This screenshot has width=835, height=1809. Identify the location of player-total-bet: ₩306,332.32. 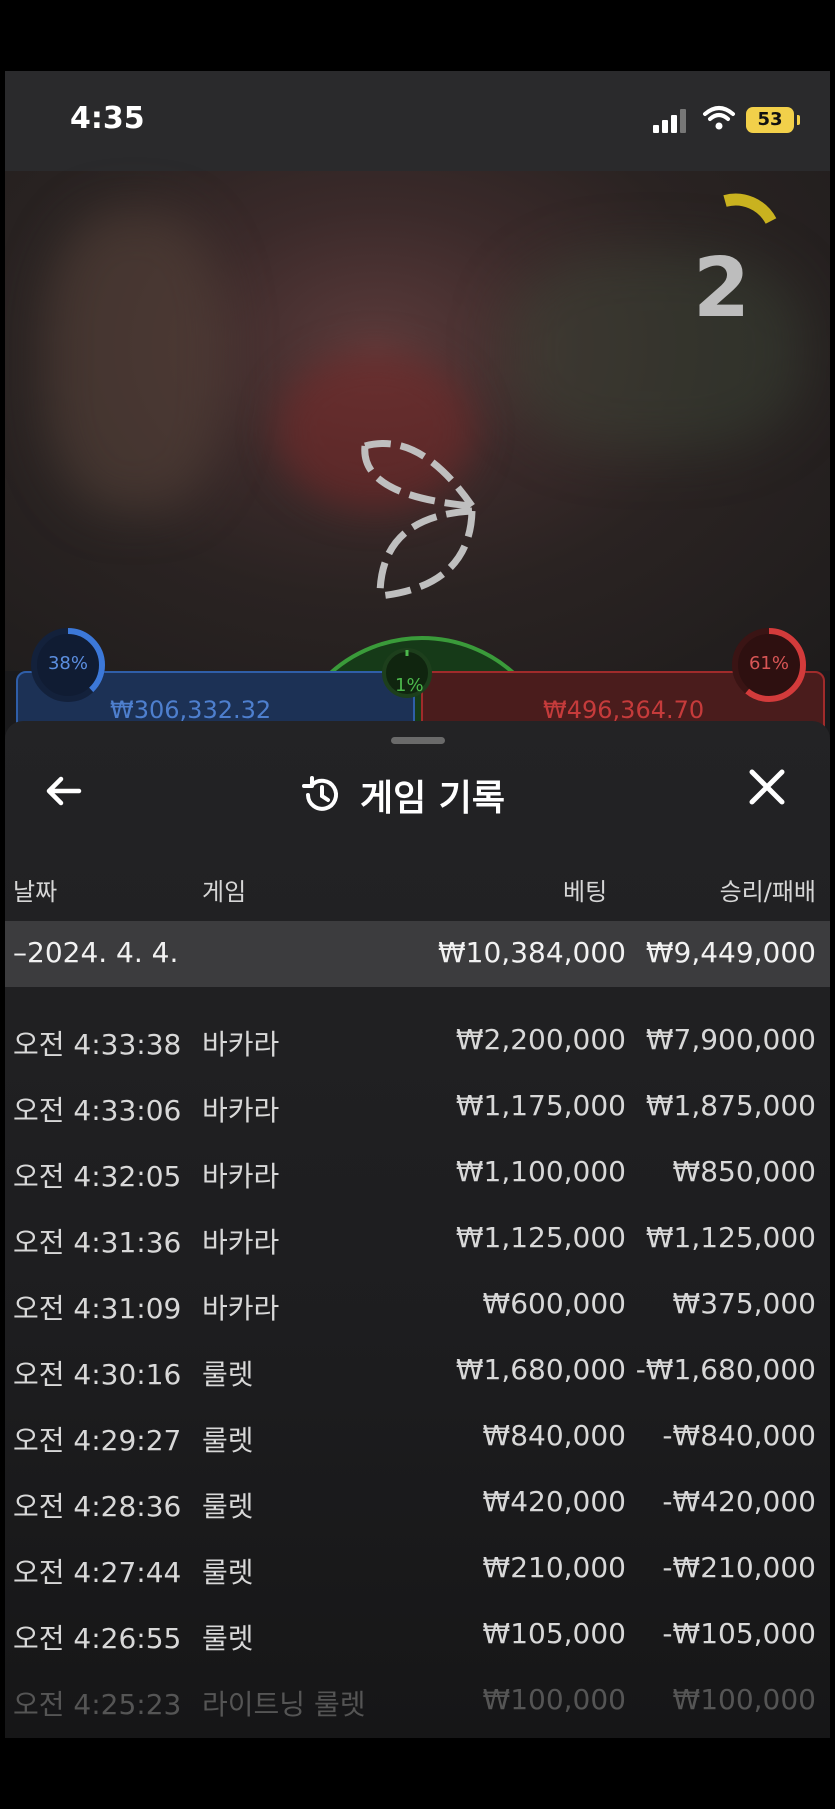
(191, 710).